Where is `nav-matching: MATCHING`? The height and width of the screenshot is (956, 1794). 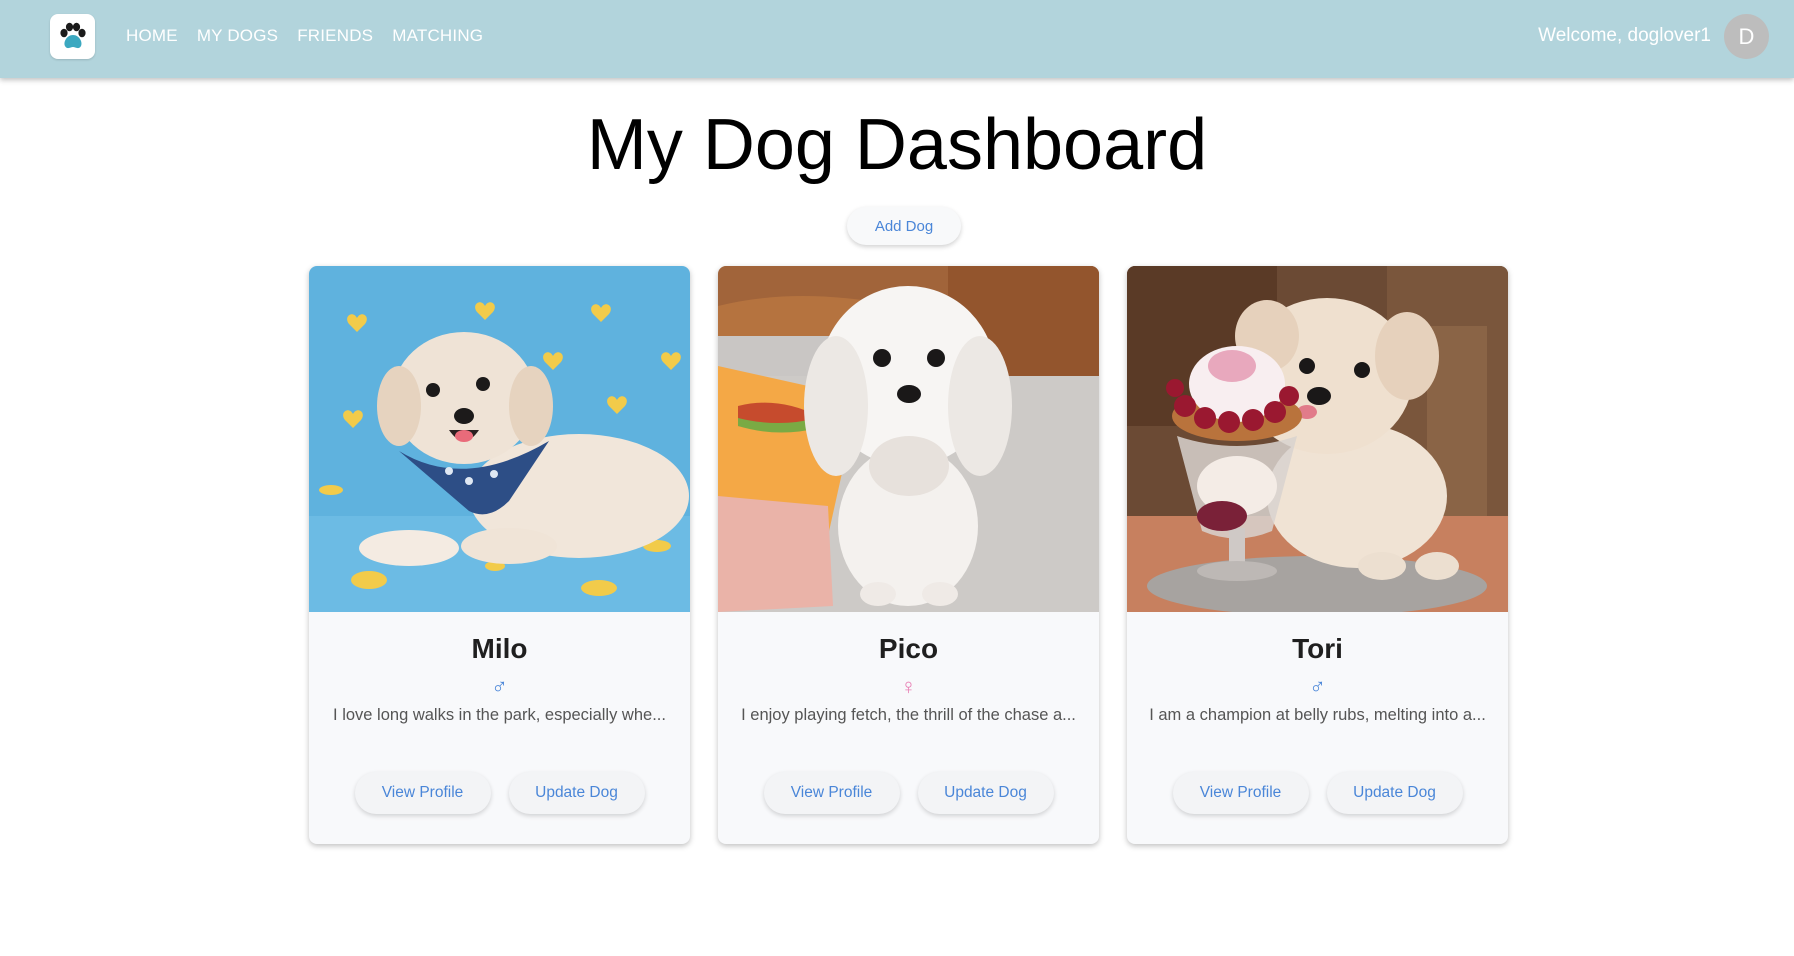 nav-matching: MATCHING is located at coordinates (442, 36).